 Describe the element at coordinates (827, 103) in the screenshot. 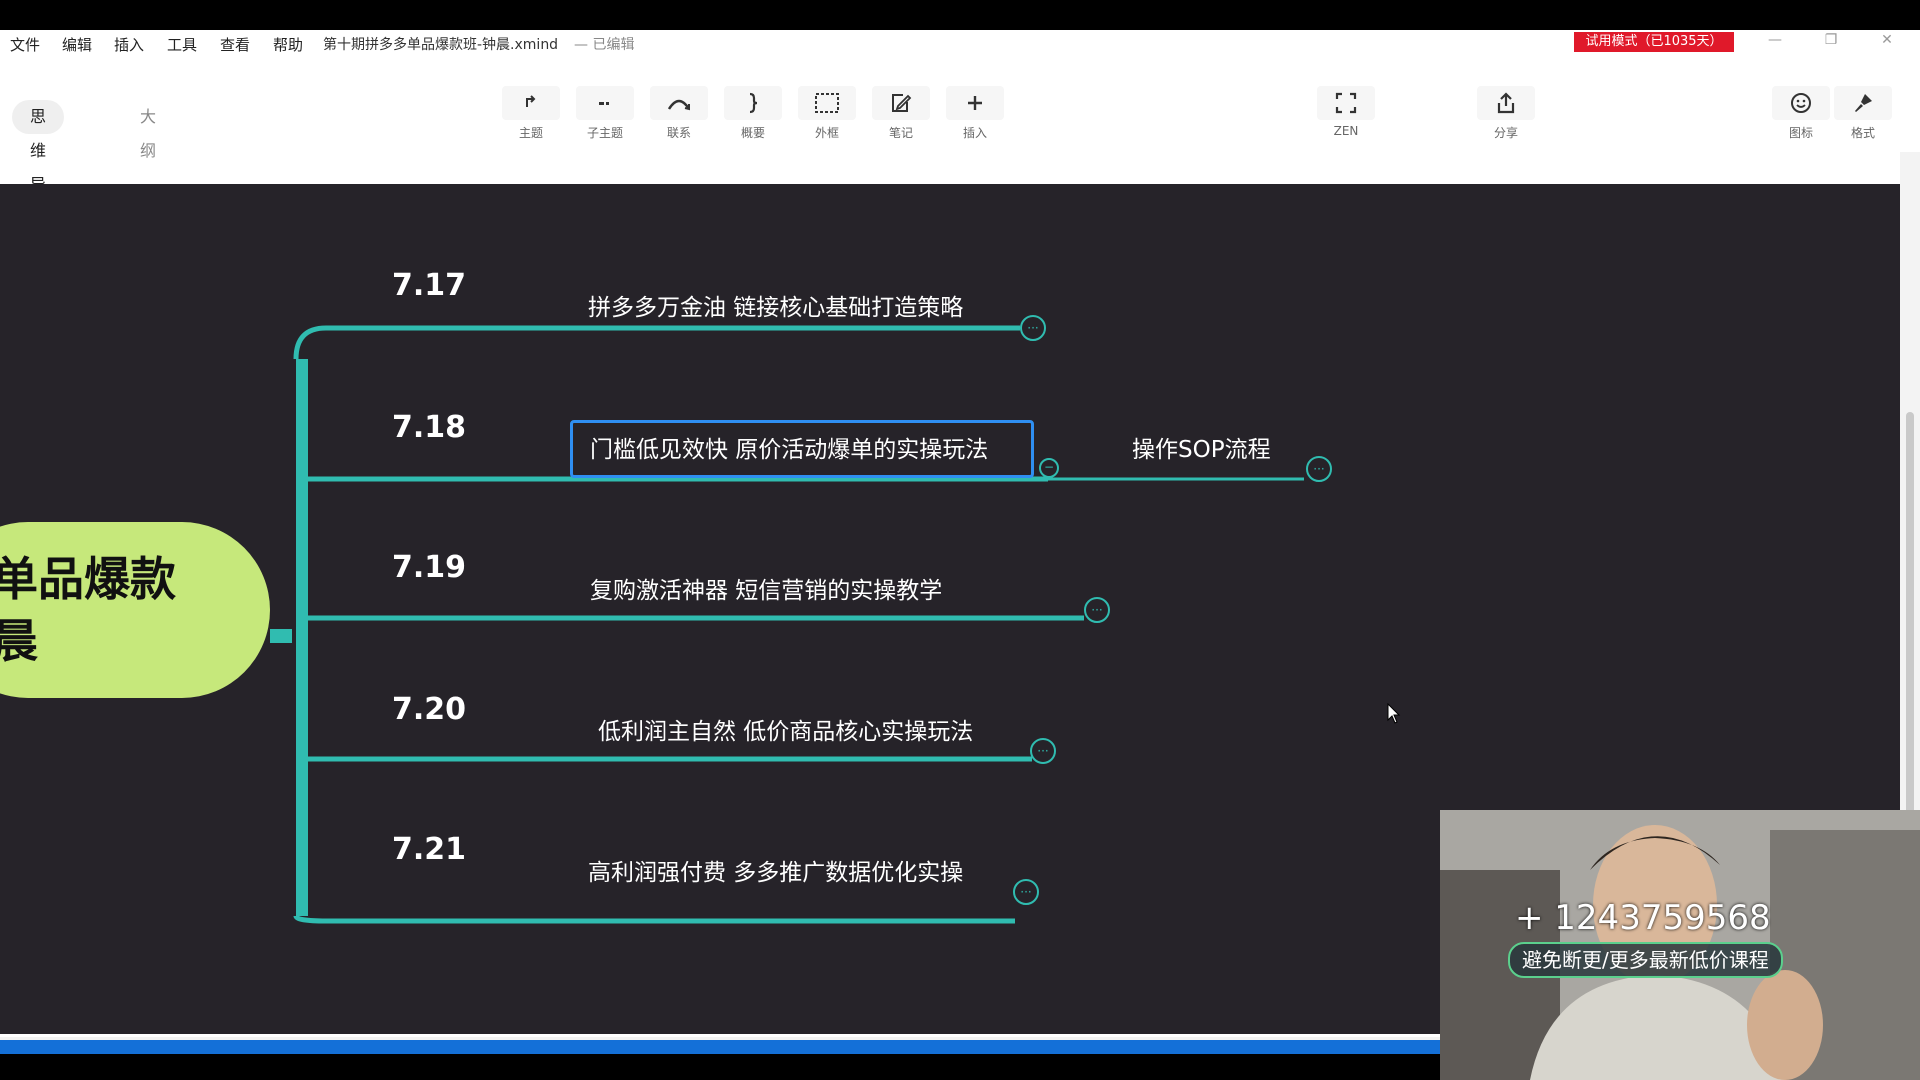

I see `boundary-icon` at that location.